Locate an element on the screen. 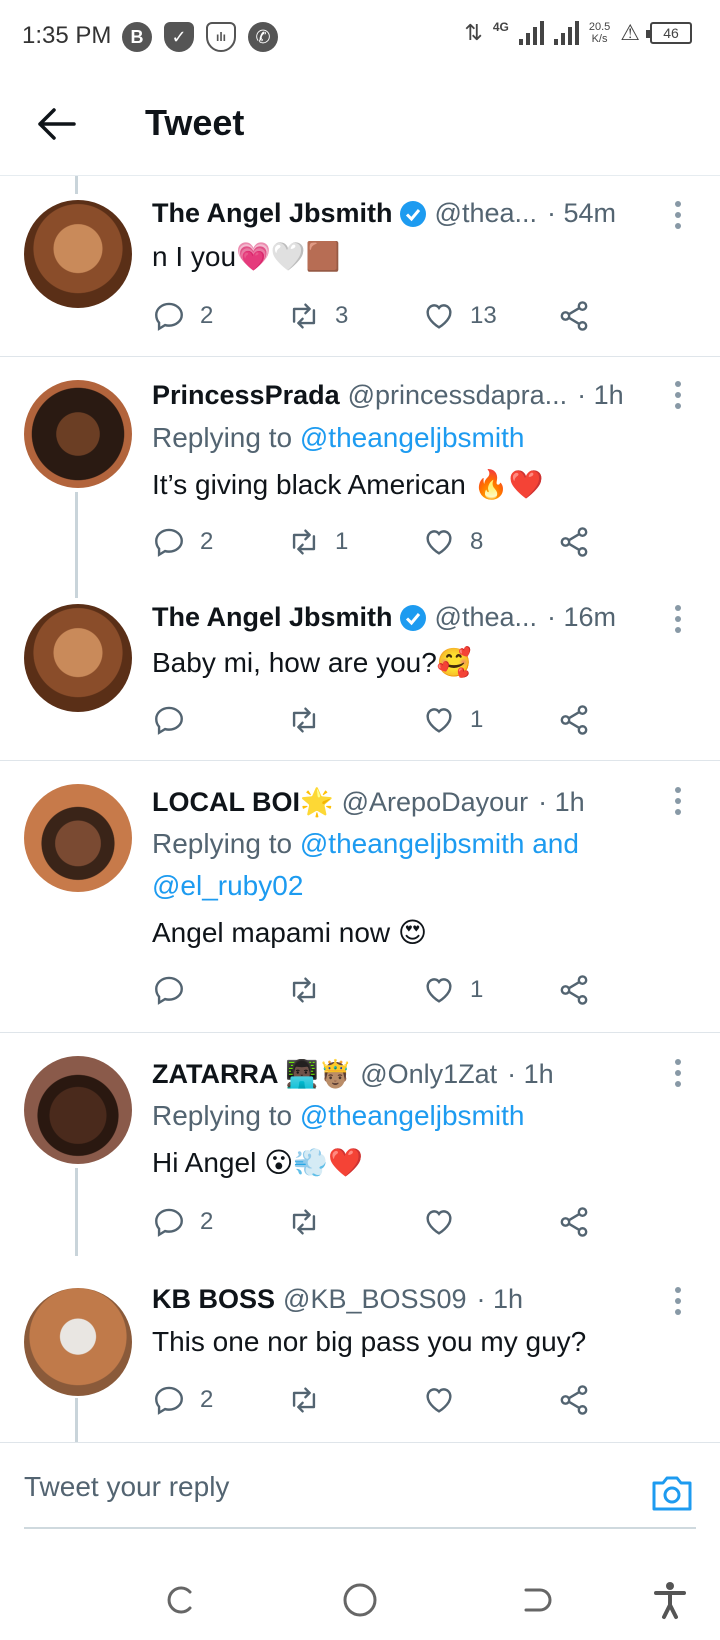  author-name: KB BOSS is located at coordinates (213, 1299).